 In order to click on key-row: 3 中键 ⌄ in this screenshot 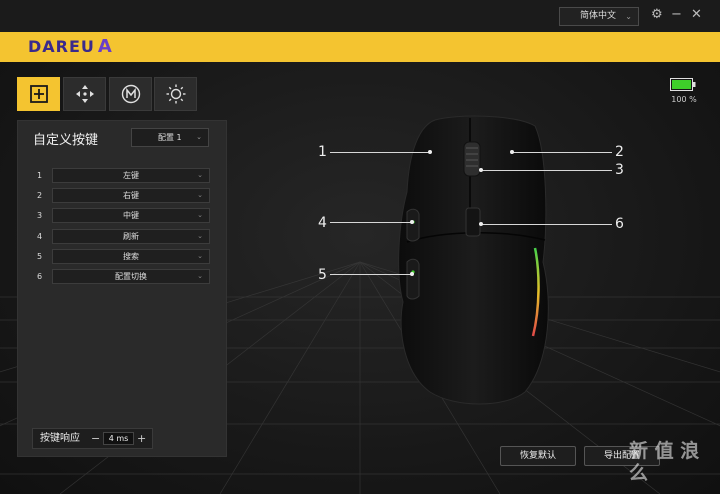, I will do `click(123, 215)`.